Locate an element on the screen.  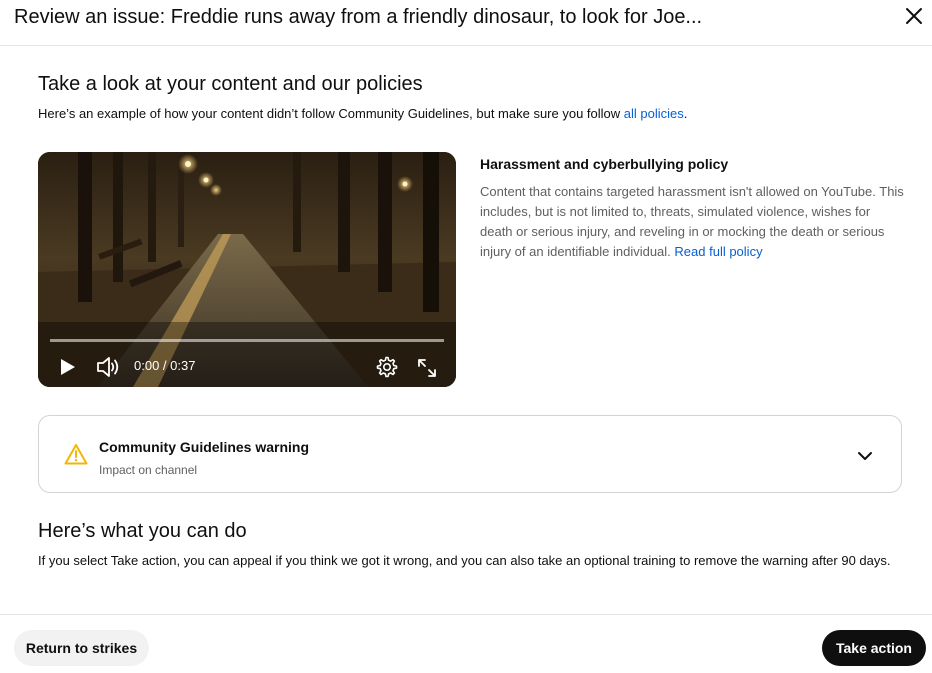
description-end: . is located at coordinates (685, 113).